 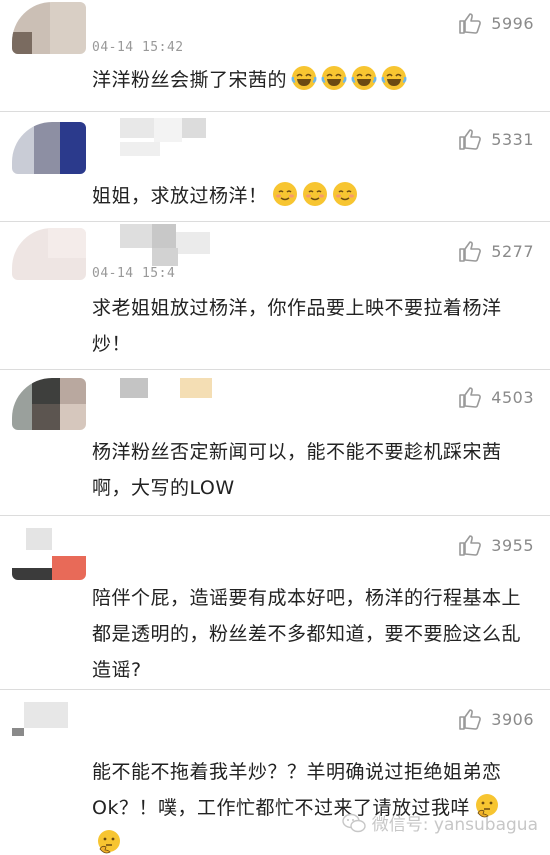 I want to click on wechat-icon, so click(x=354, y=822).